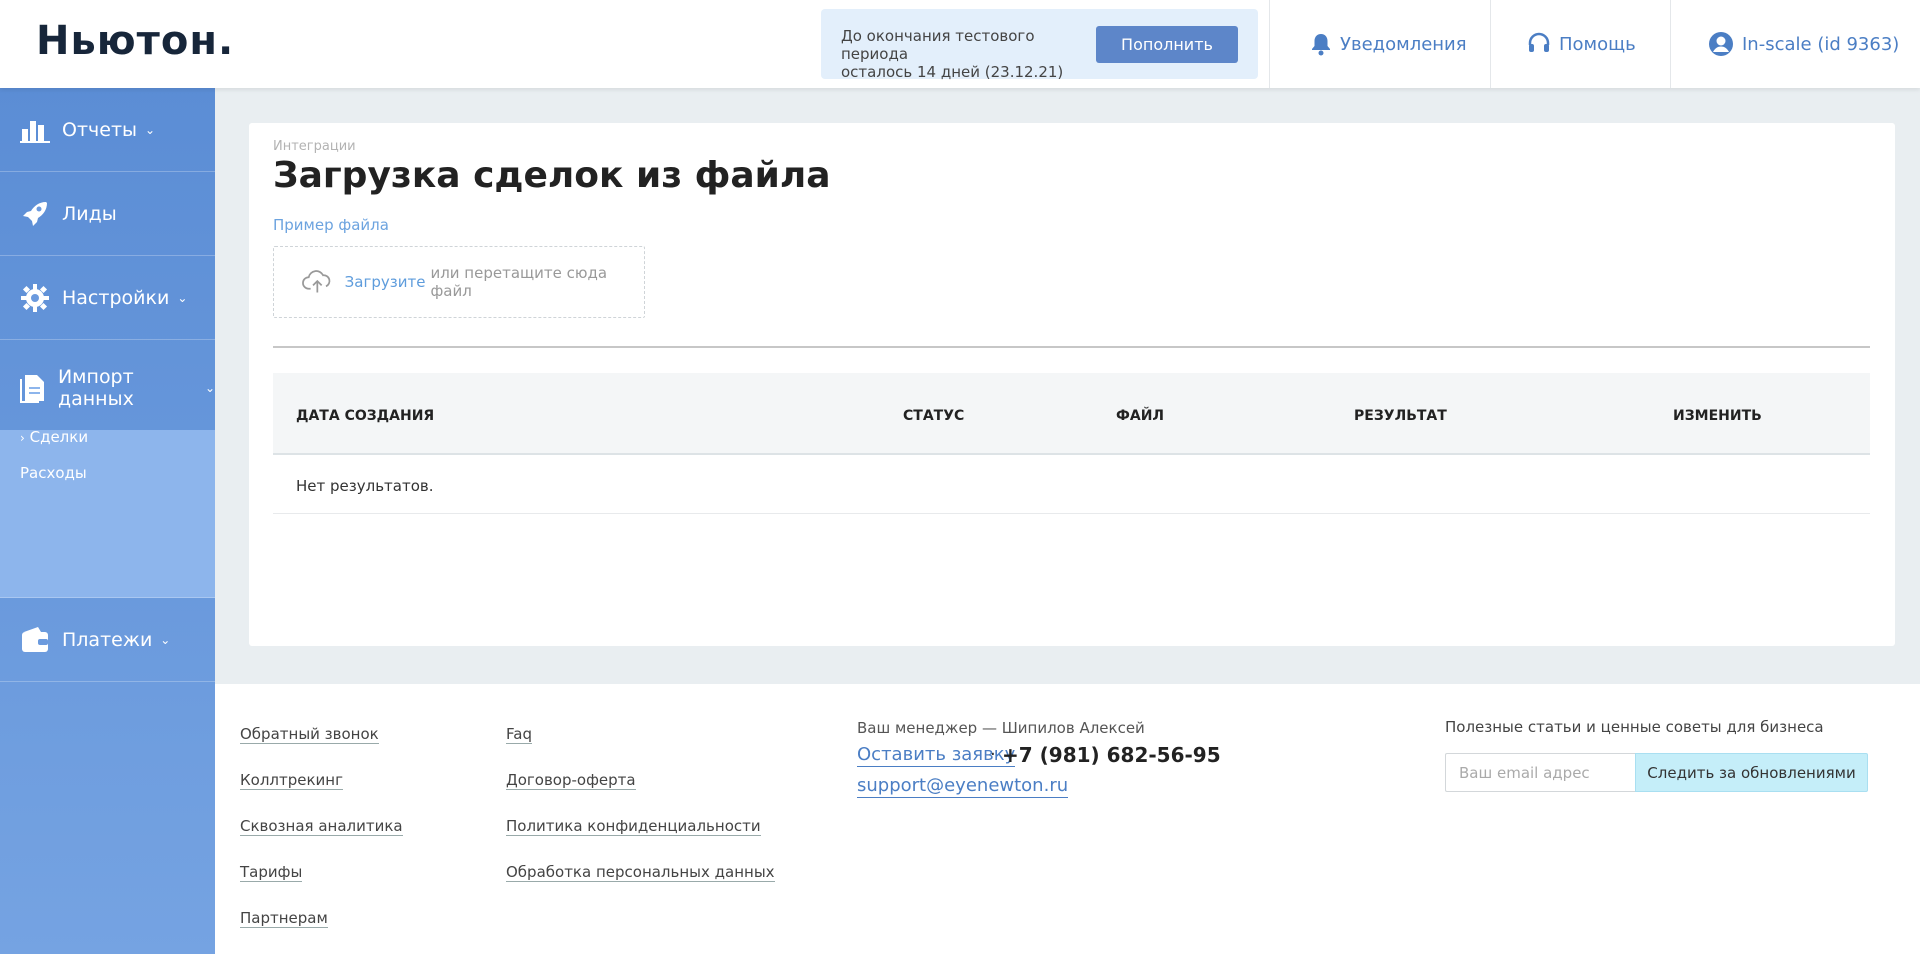 The width and height of the screenshot is (1920, 954). I want to click on sample-file-link: Пример файла, so click(331, 225).